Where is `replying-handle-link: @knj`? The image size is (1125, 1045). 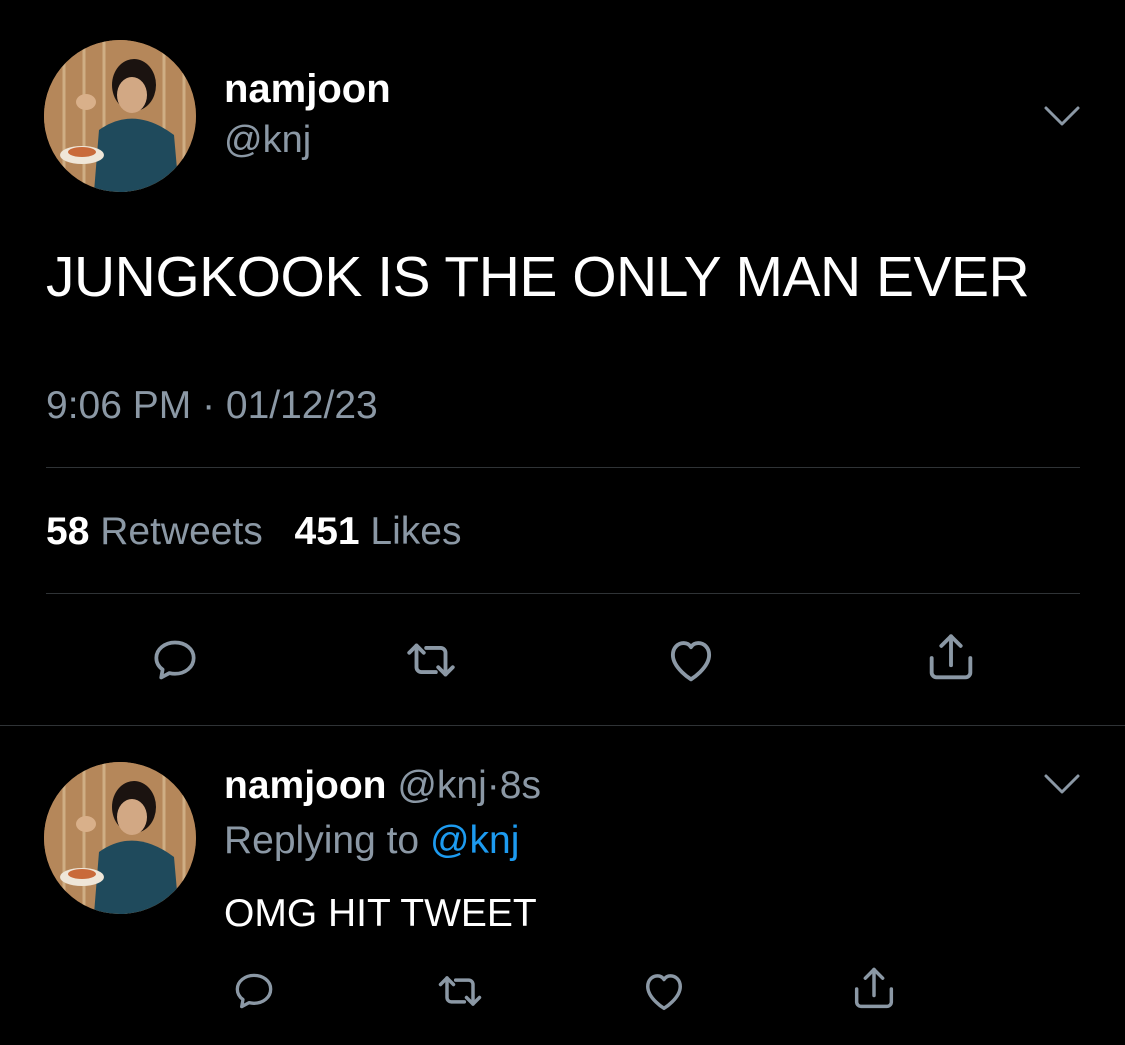
replying-handle-link: @knj is located at coordinates (474, 840).